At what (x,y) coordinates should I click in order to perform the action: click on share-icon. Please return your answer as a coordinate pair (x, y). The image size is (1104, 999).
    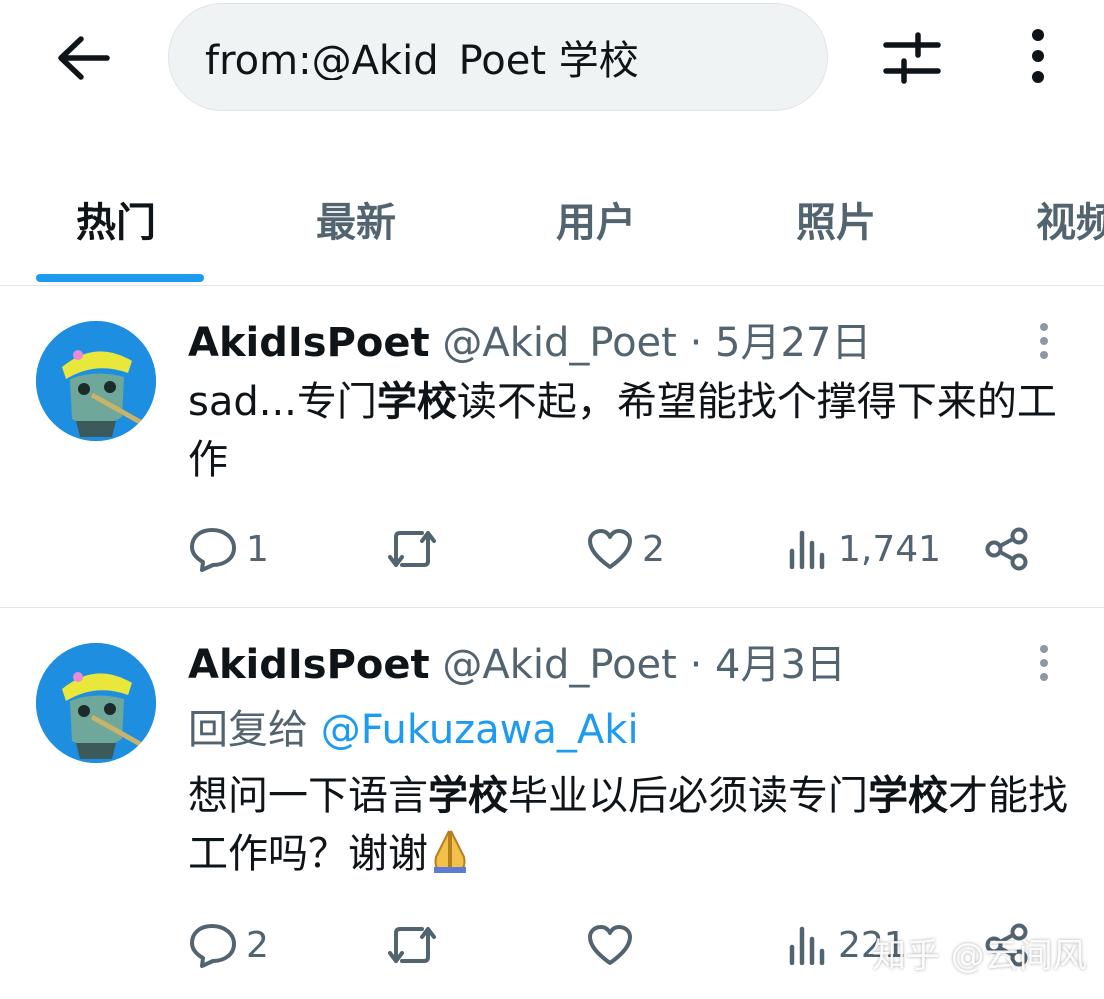
    Looking at the image, I should click on (1006, 549).